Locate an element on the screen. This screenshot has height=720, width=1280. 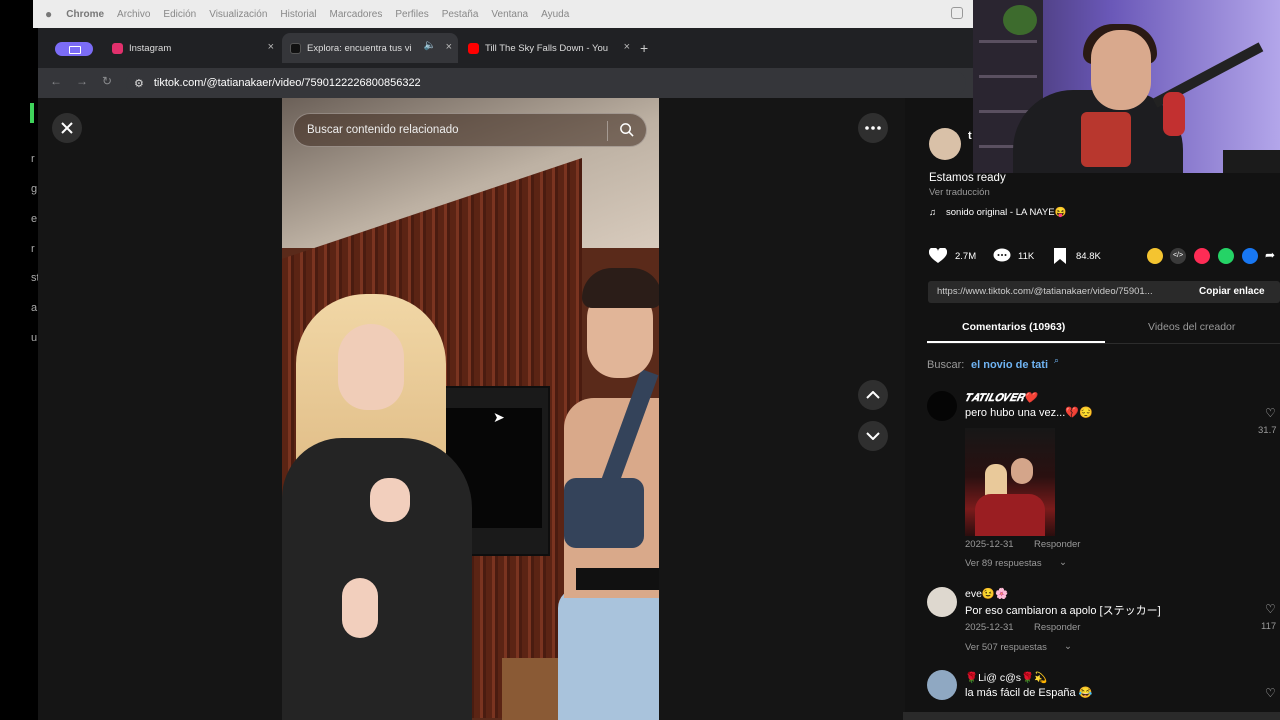
new-tab-button: + is located at coordinates (644, 48).